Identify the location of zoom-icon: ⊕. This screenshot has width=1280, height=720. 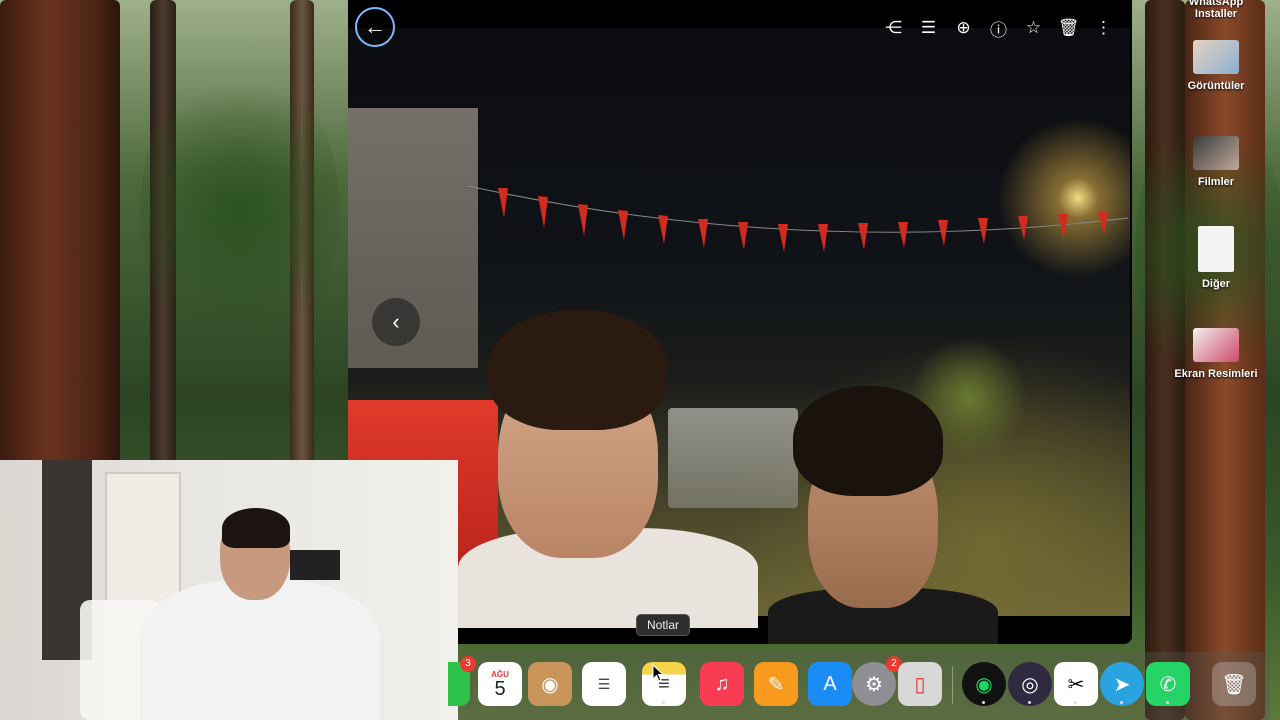
(963, 28).